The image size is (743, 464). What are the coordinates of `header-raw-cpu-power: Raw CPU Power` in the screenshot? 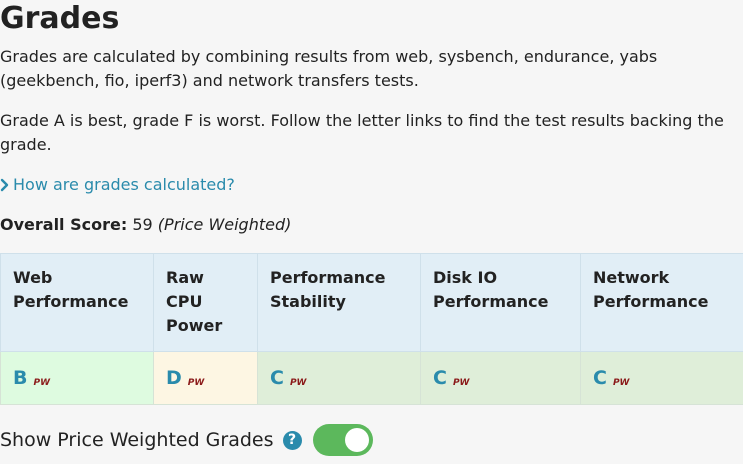 It's located at (205, 302).